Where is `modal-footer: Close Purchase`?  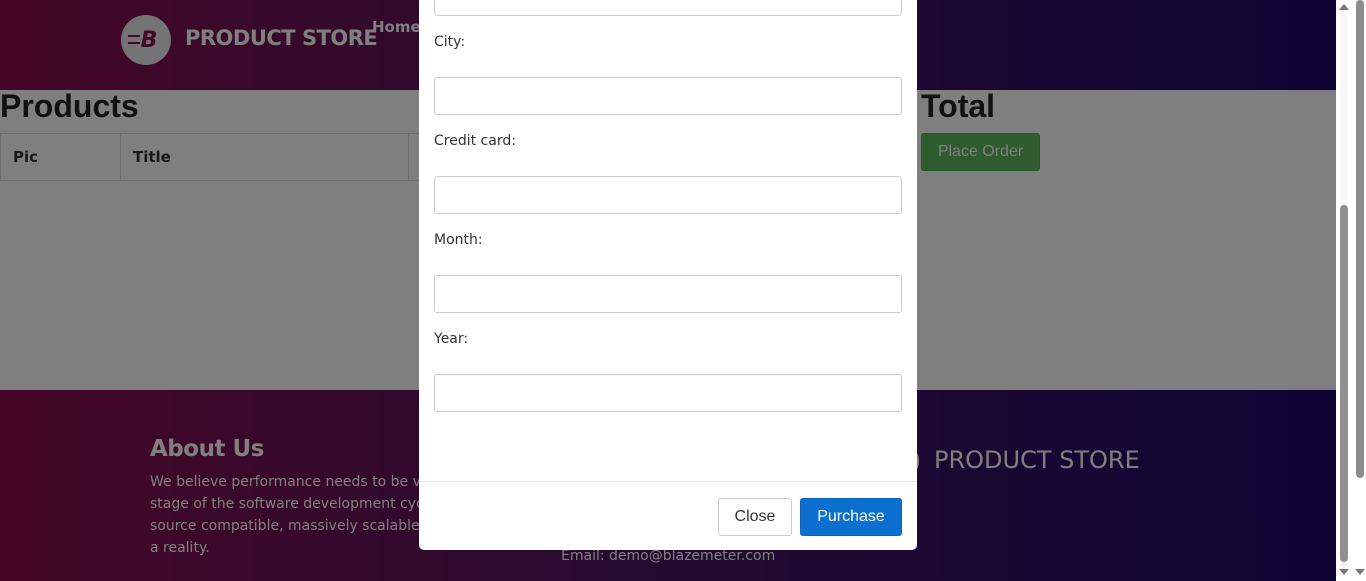 modal-footer: Close Purchase is located at coordinates (668, 515).